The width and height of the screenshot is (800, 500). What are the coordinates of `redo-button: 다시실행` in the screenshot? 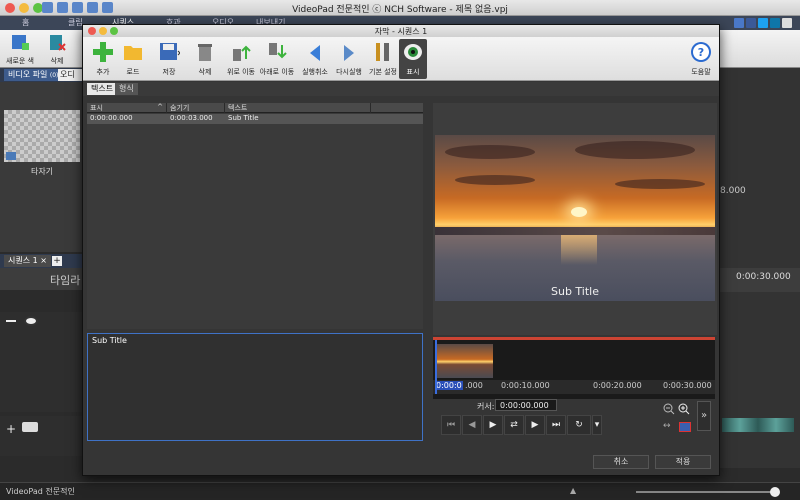 It's located at (349, 59).